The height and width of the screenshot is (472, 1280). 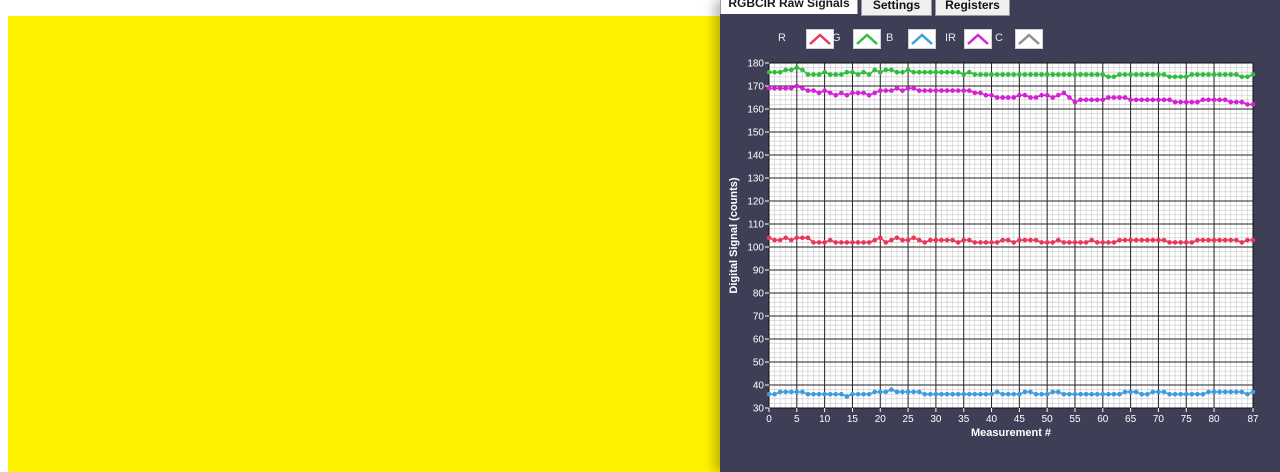 What do you see at coordinates (1159, 419) in the screenshot?
I see `x-tick-label: 70` at bounding box center [1159, 419].